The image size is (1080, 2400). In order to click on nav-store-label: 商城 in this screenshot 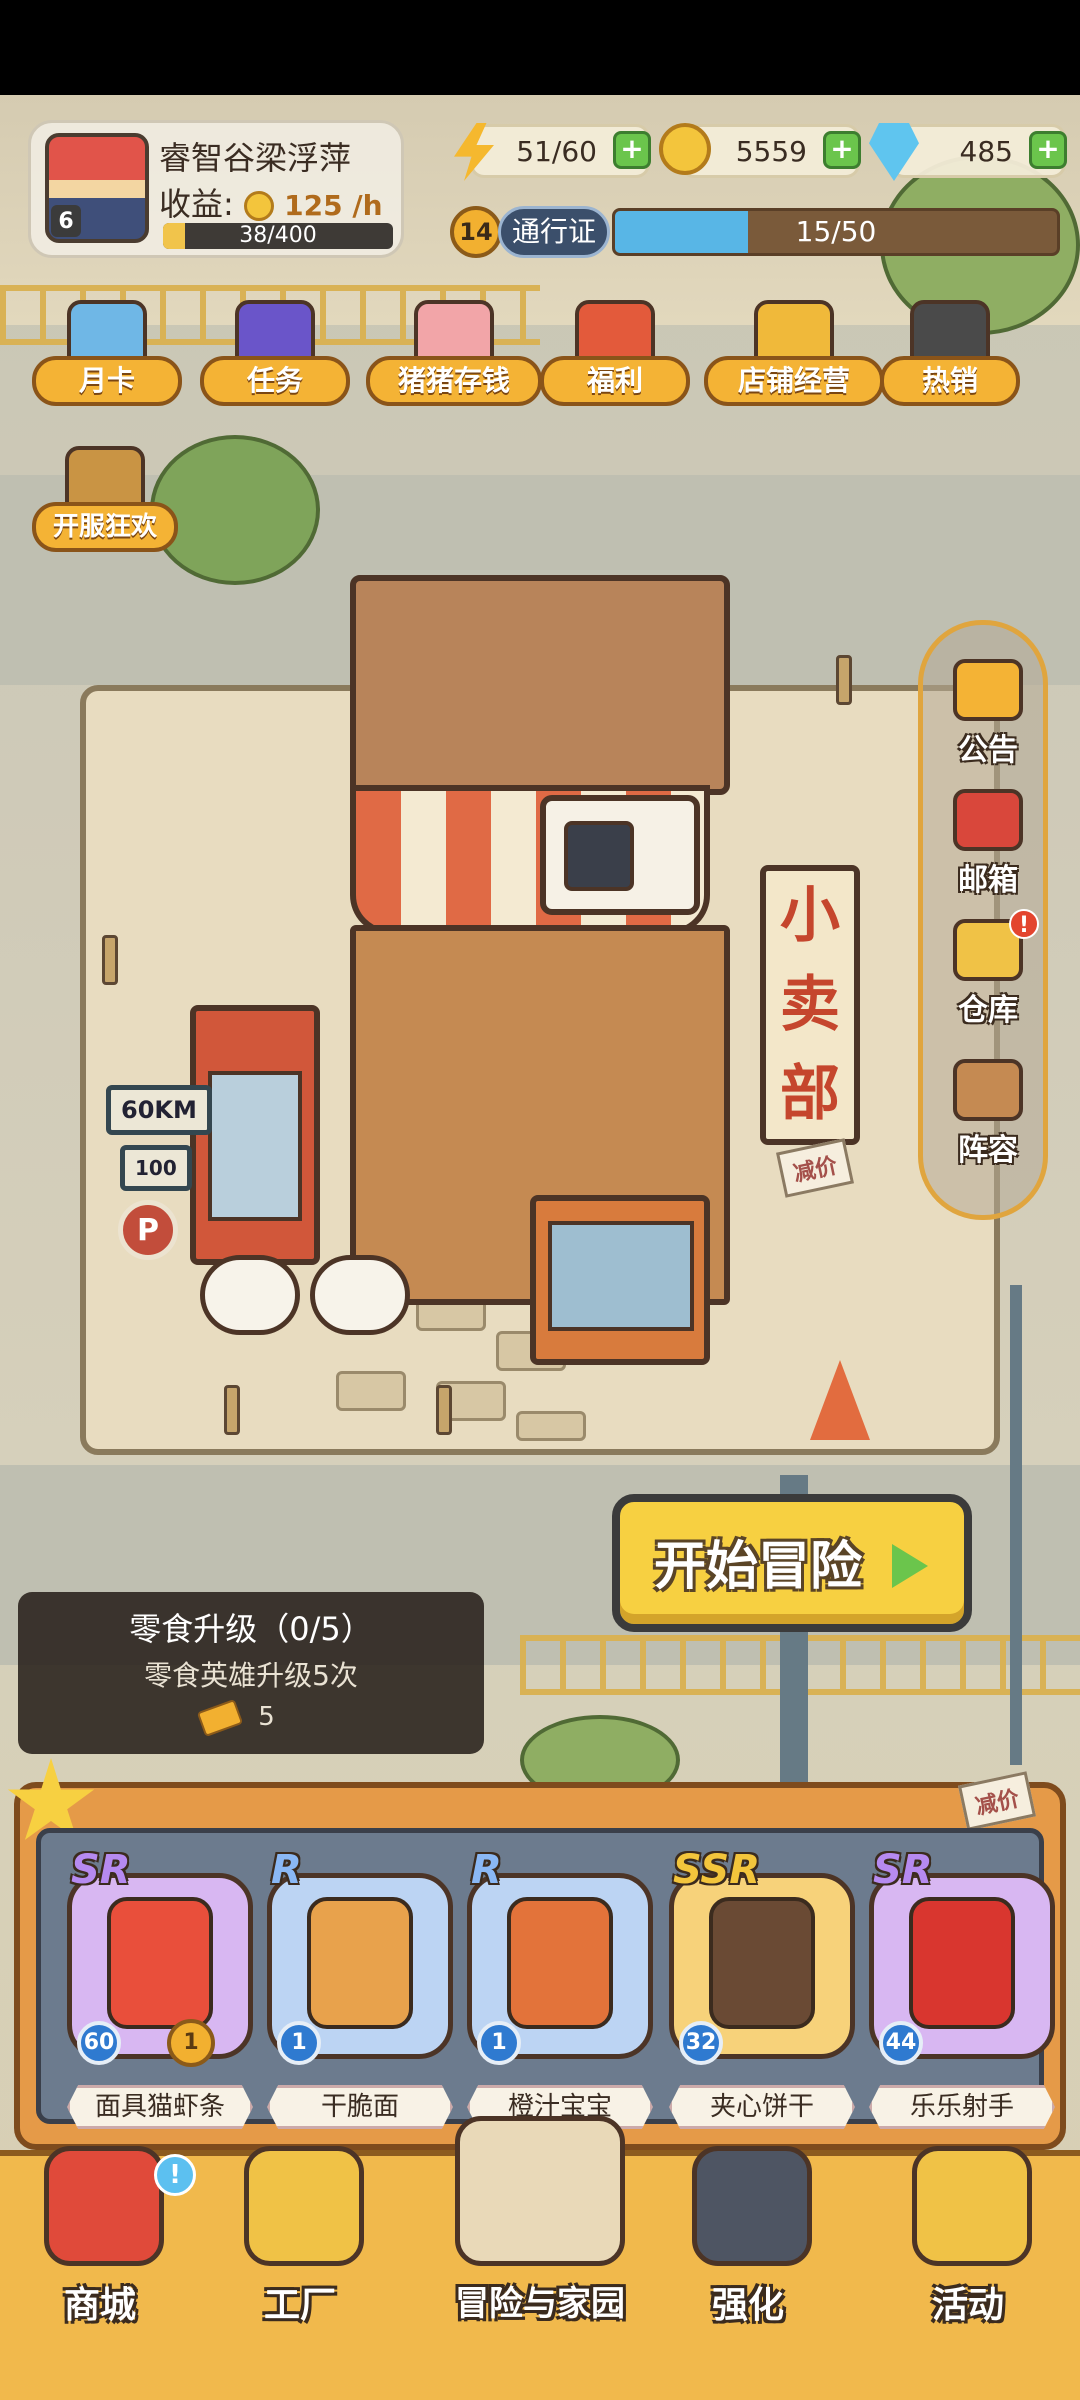, I will do `click(99, 2305)`.